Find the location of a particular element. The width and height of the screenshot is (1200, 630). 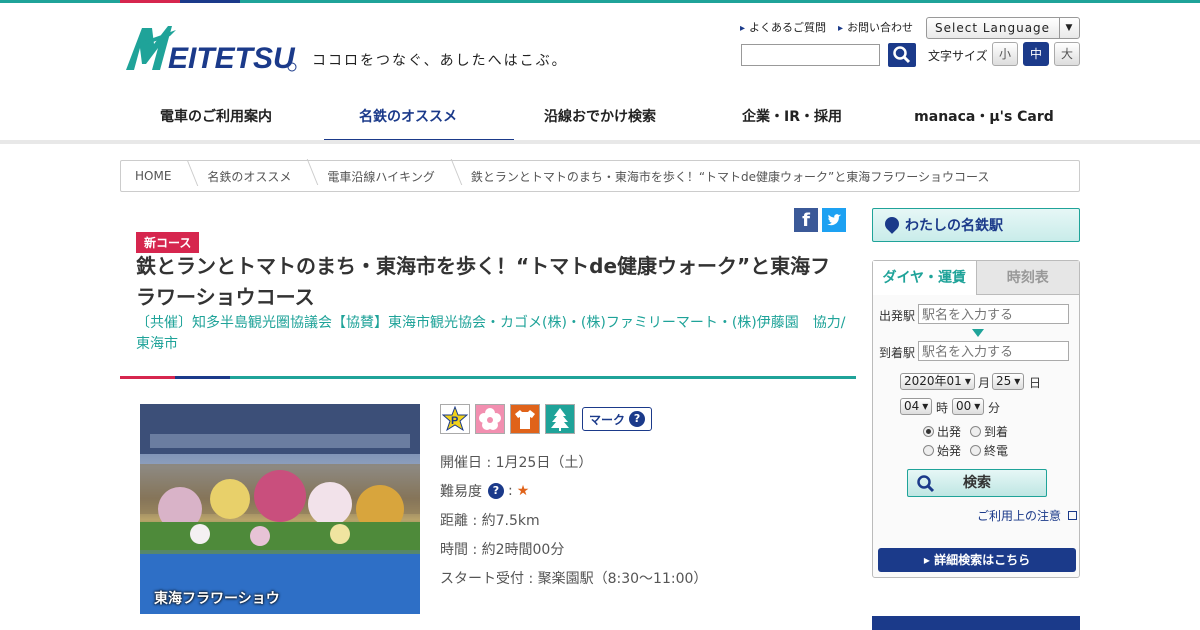

to-station-input is located at coordinates (993, 351).